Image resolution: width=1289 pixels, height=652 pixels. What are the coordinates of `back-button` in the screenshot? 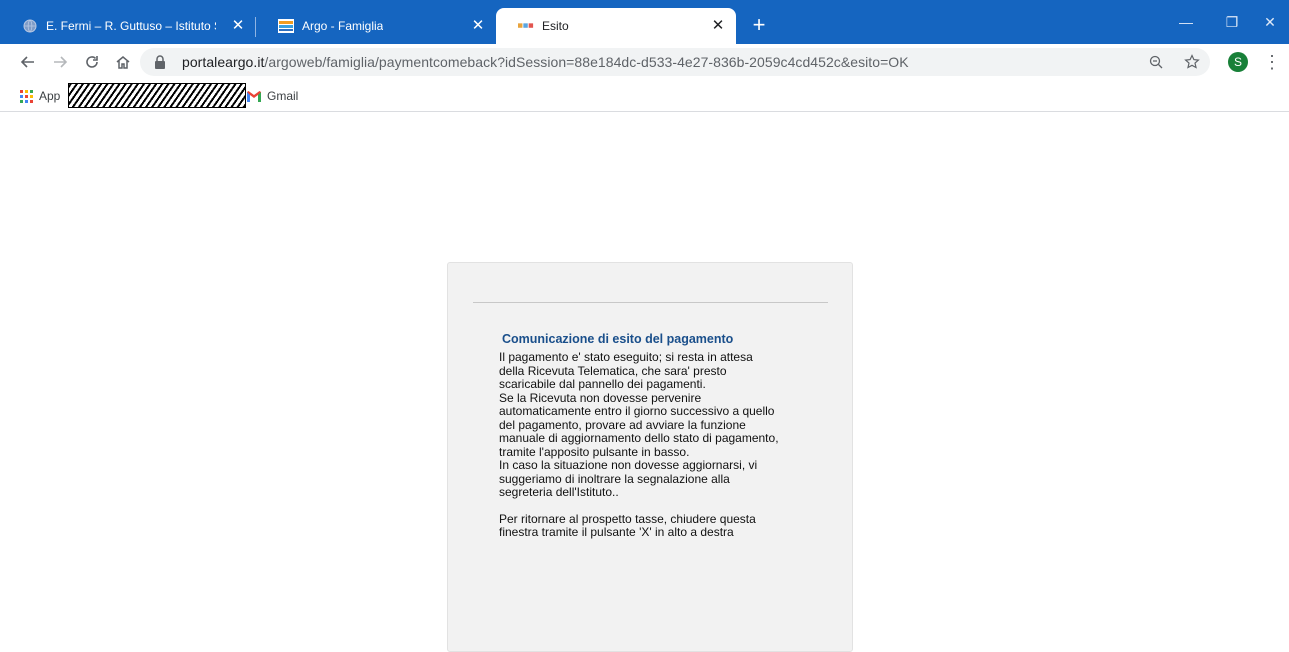 It's located at (28, 62).